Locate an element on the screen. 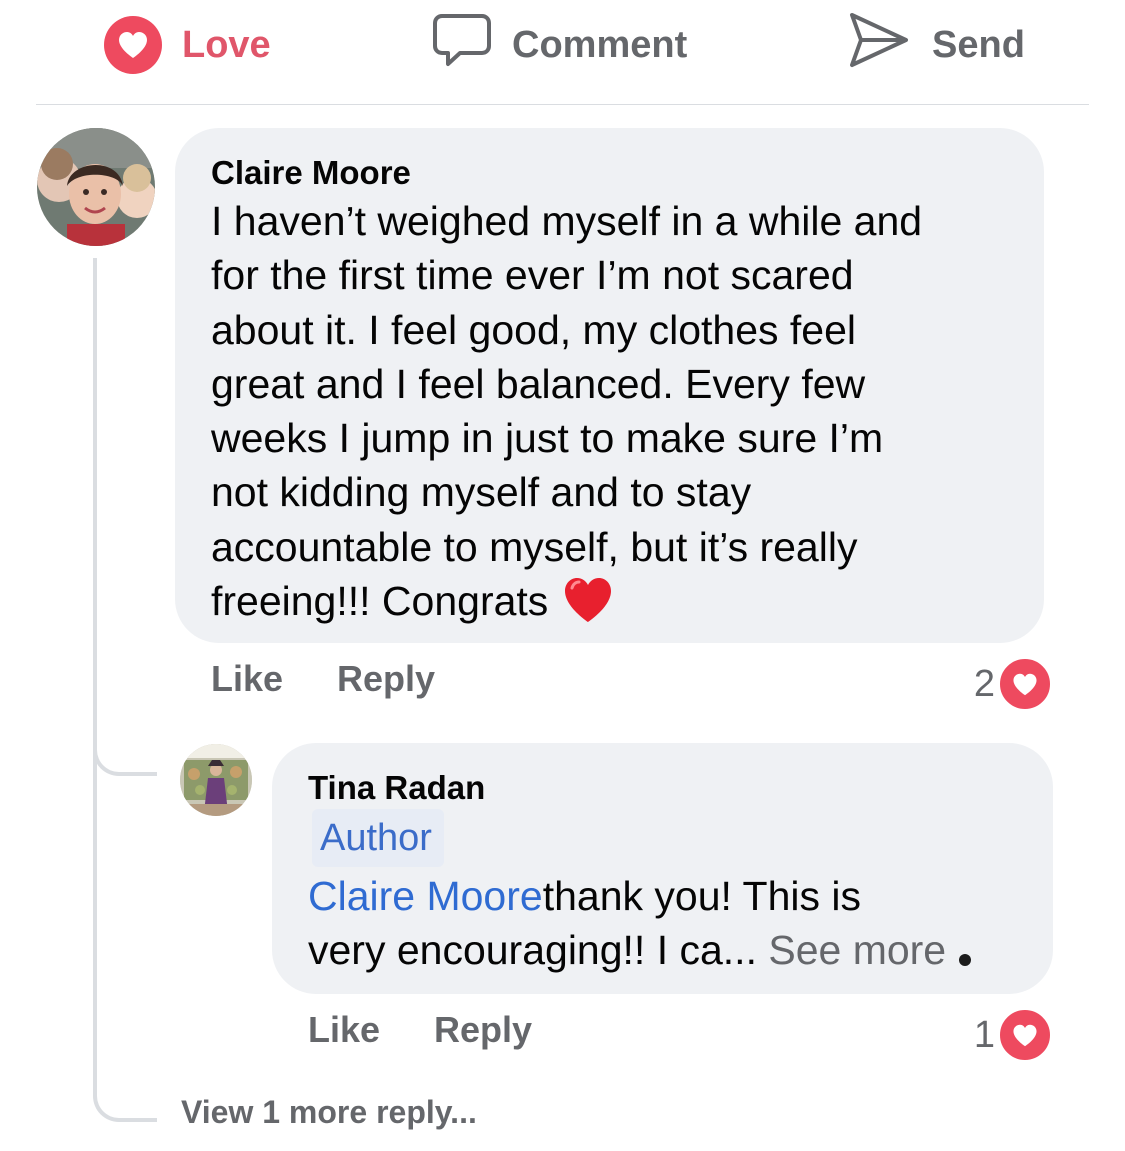 Image resolution: width=1125 pixels, height=1151 pixels. touch-cursor-dot is located at coordinates (965, 960).